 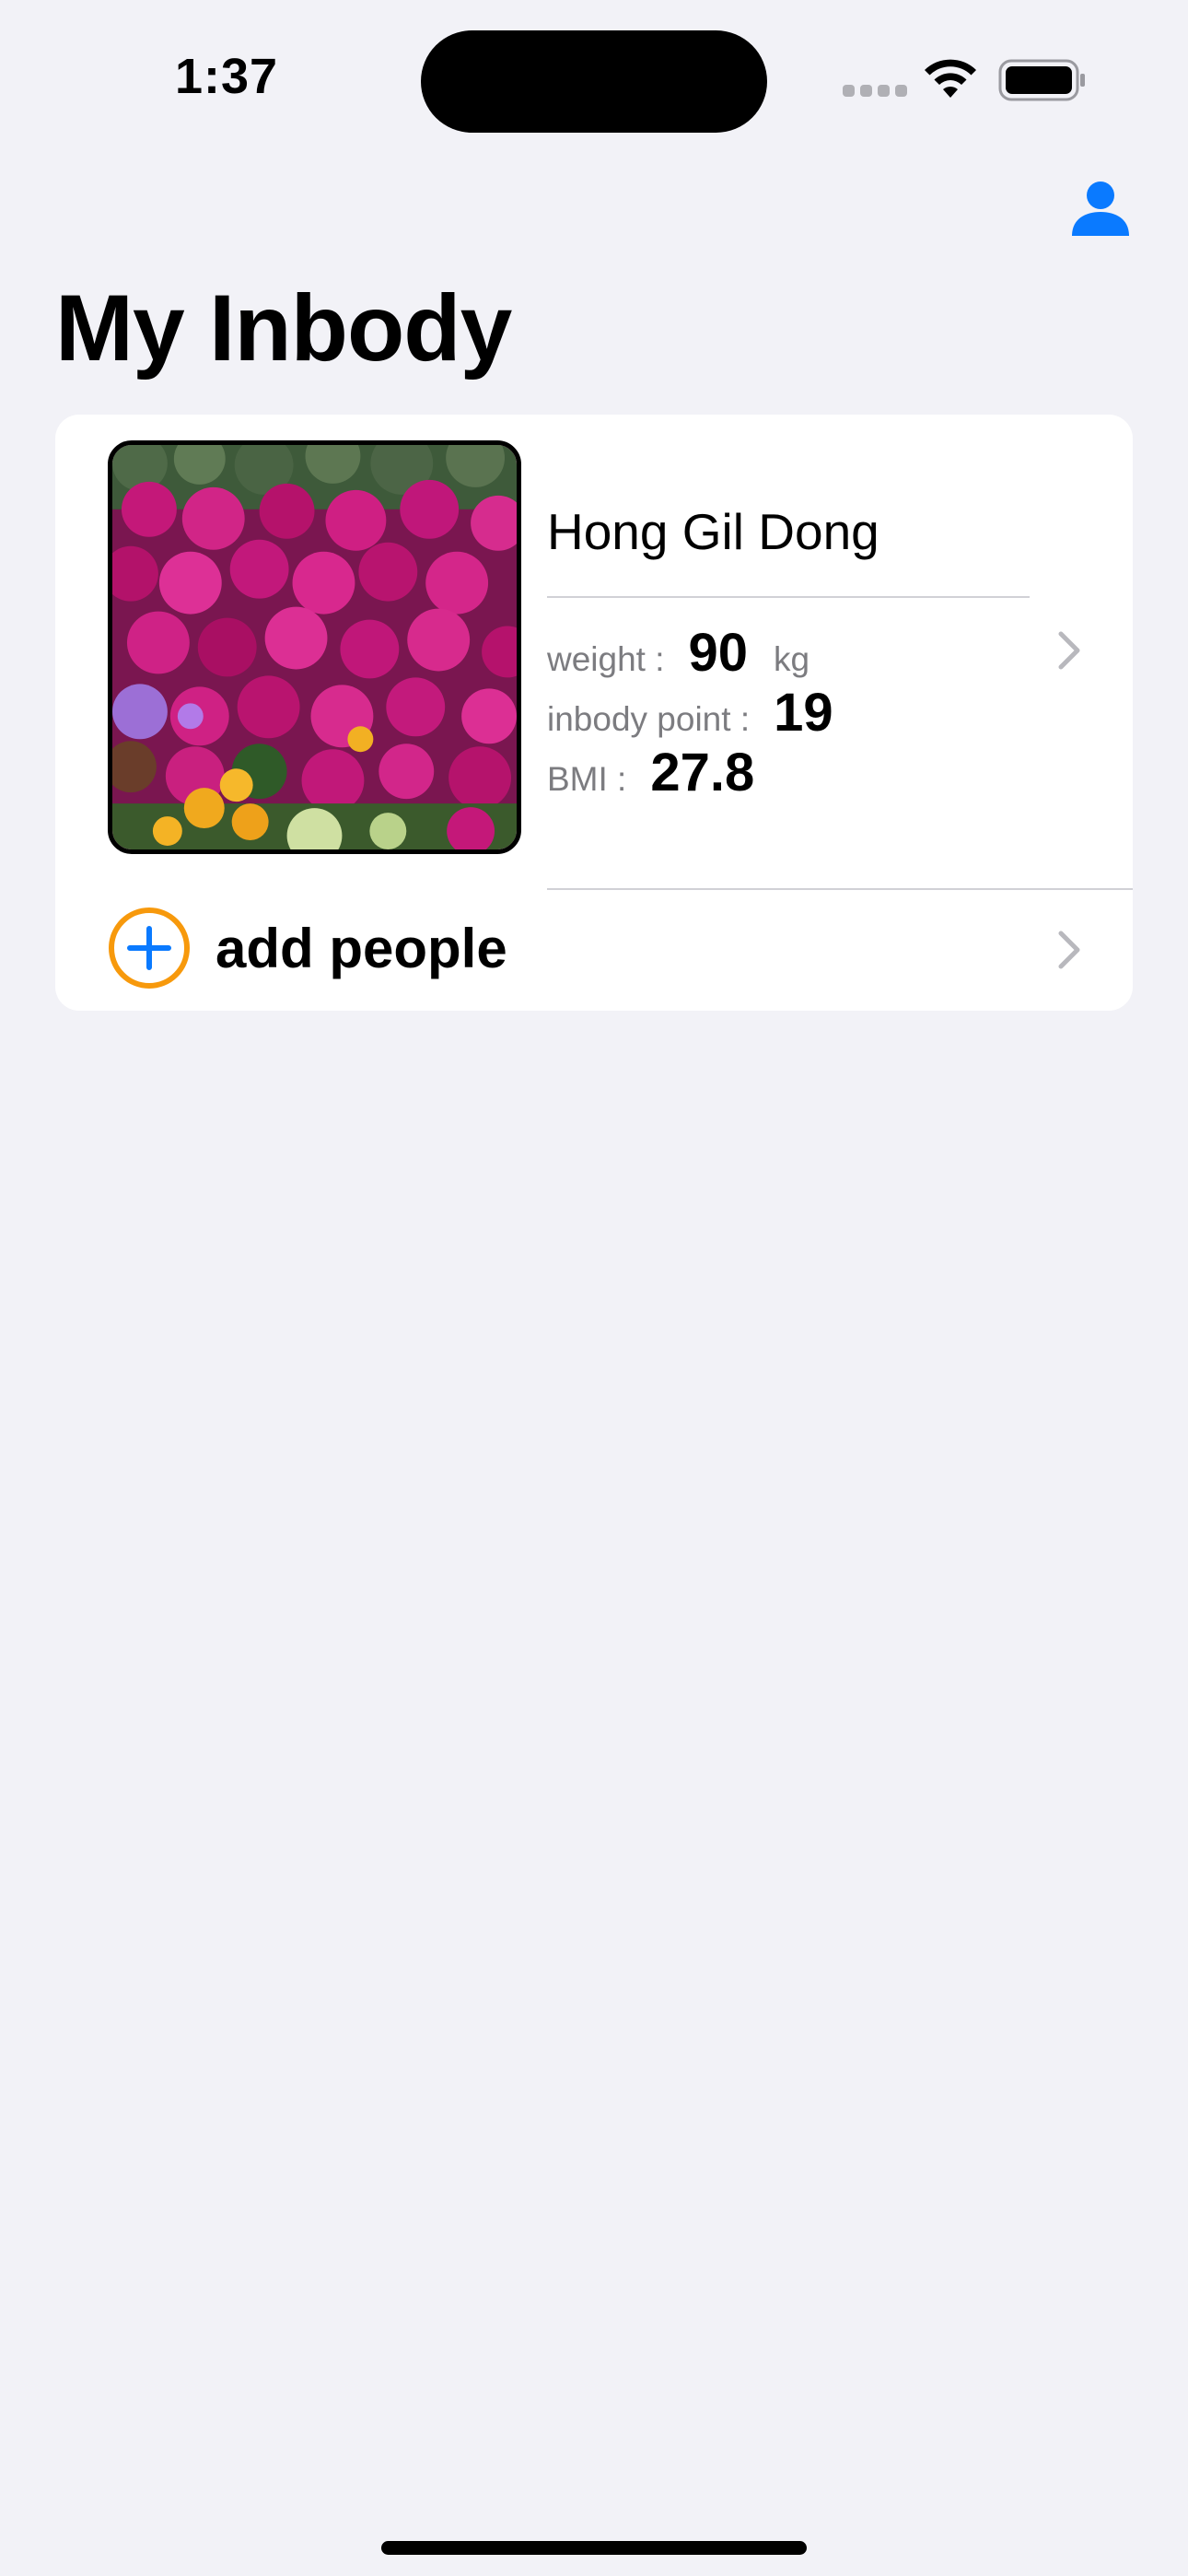 What do you see at coordinates (702, 773) in the screenshot?
I see `bmi-value: 27.8` at bounding box center [702, 773].